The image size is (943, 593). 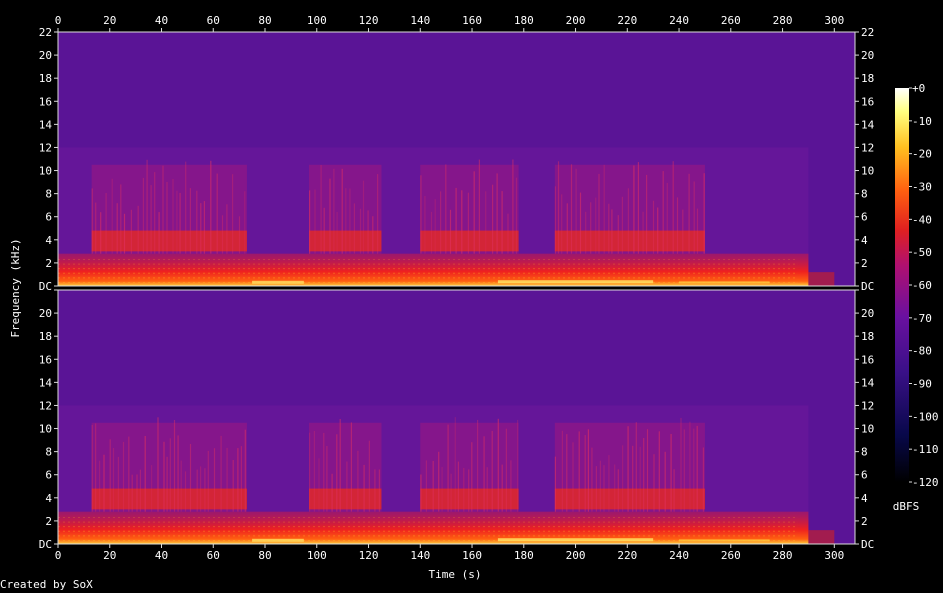 I want to click on x-tick-label: 120, so click(x=369, y=555).